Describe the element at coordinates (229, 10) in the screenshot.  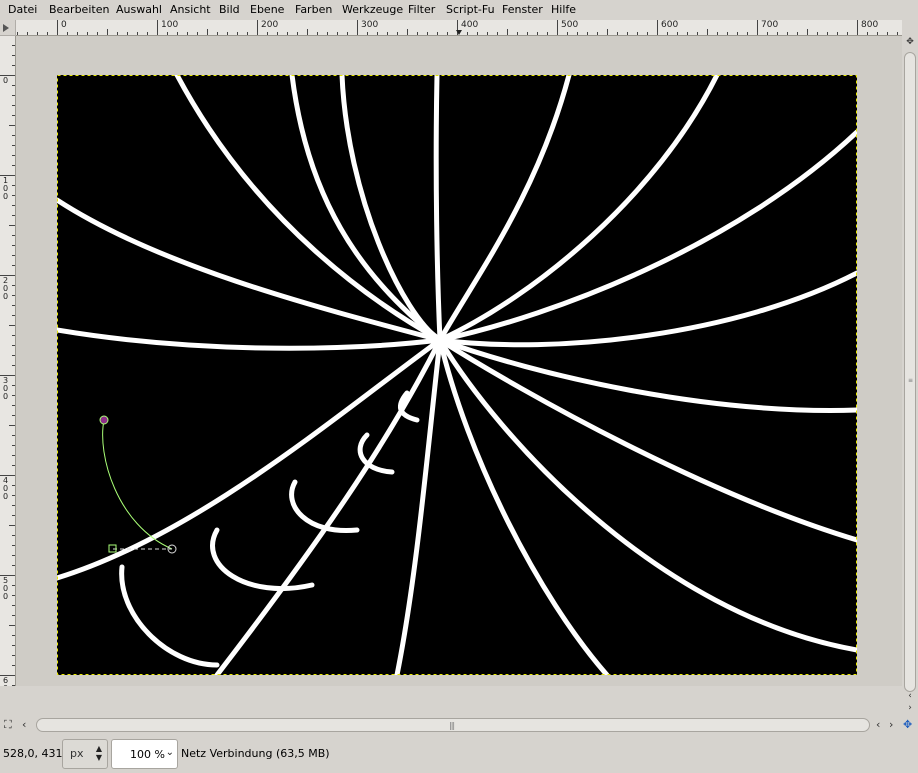
I see `menu-bild: Bild` at that location.